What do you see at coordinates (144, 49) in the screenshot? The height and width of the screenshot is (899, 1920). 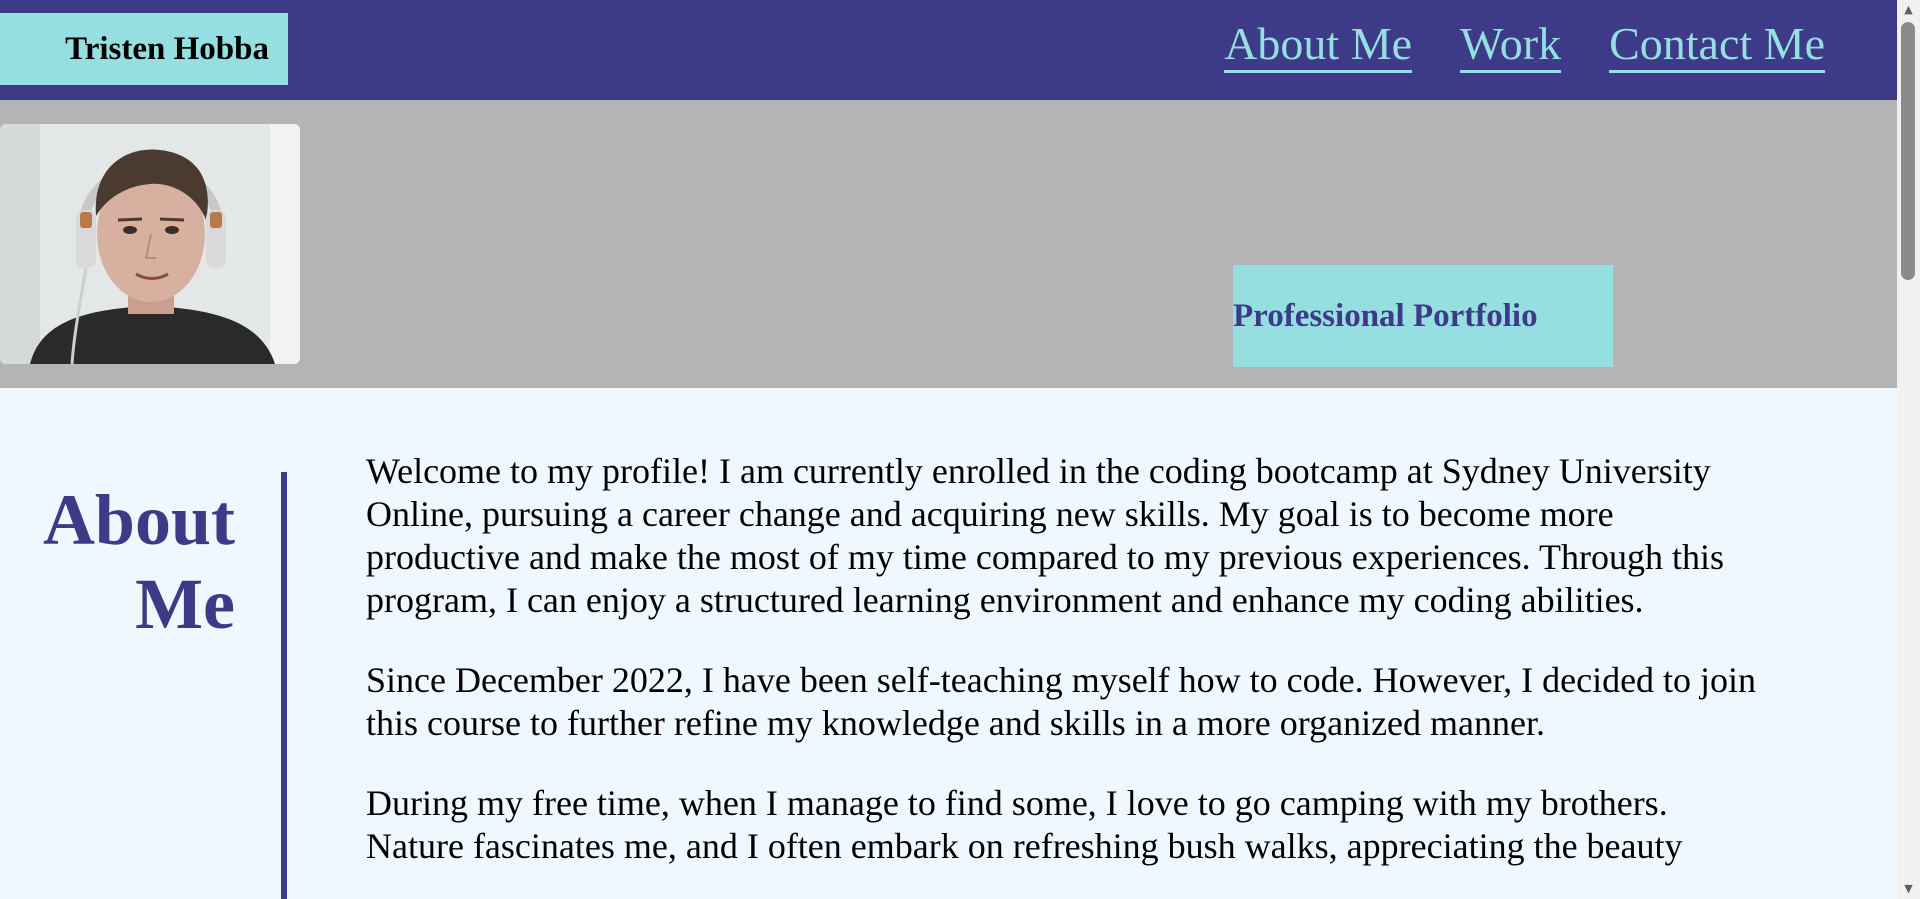 I see `site-brand: Tristen Hobba` at bounding box center [144, 49].